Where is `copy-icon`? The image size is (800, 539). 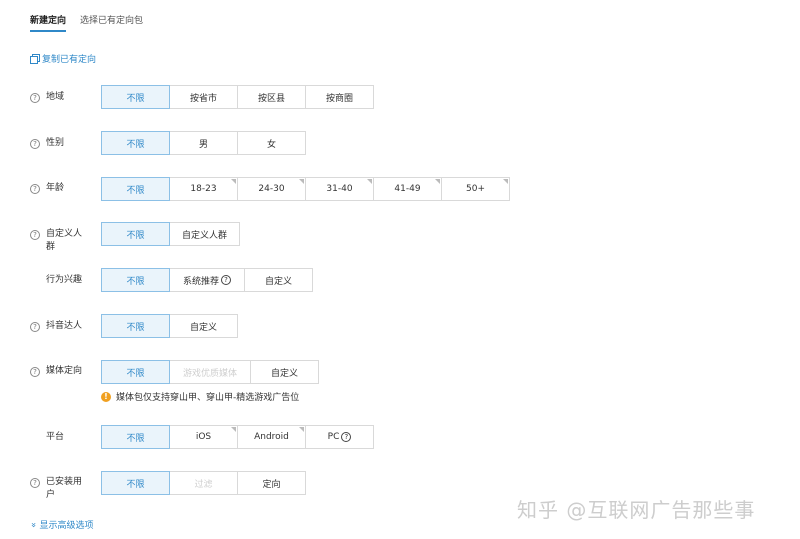 copy-icon is located at coordinates (35, 59).